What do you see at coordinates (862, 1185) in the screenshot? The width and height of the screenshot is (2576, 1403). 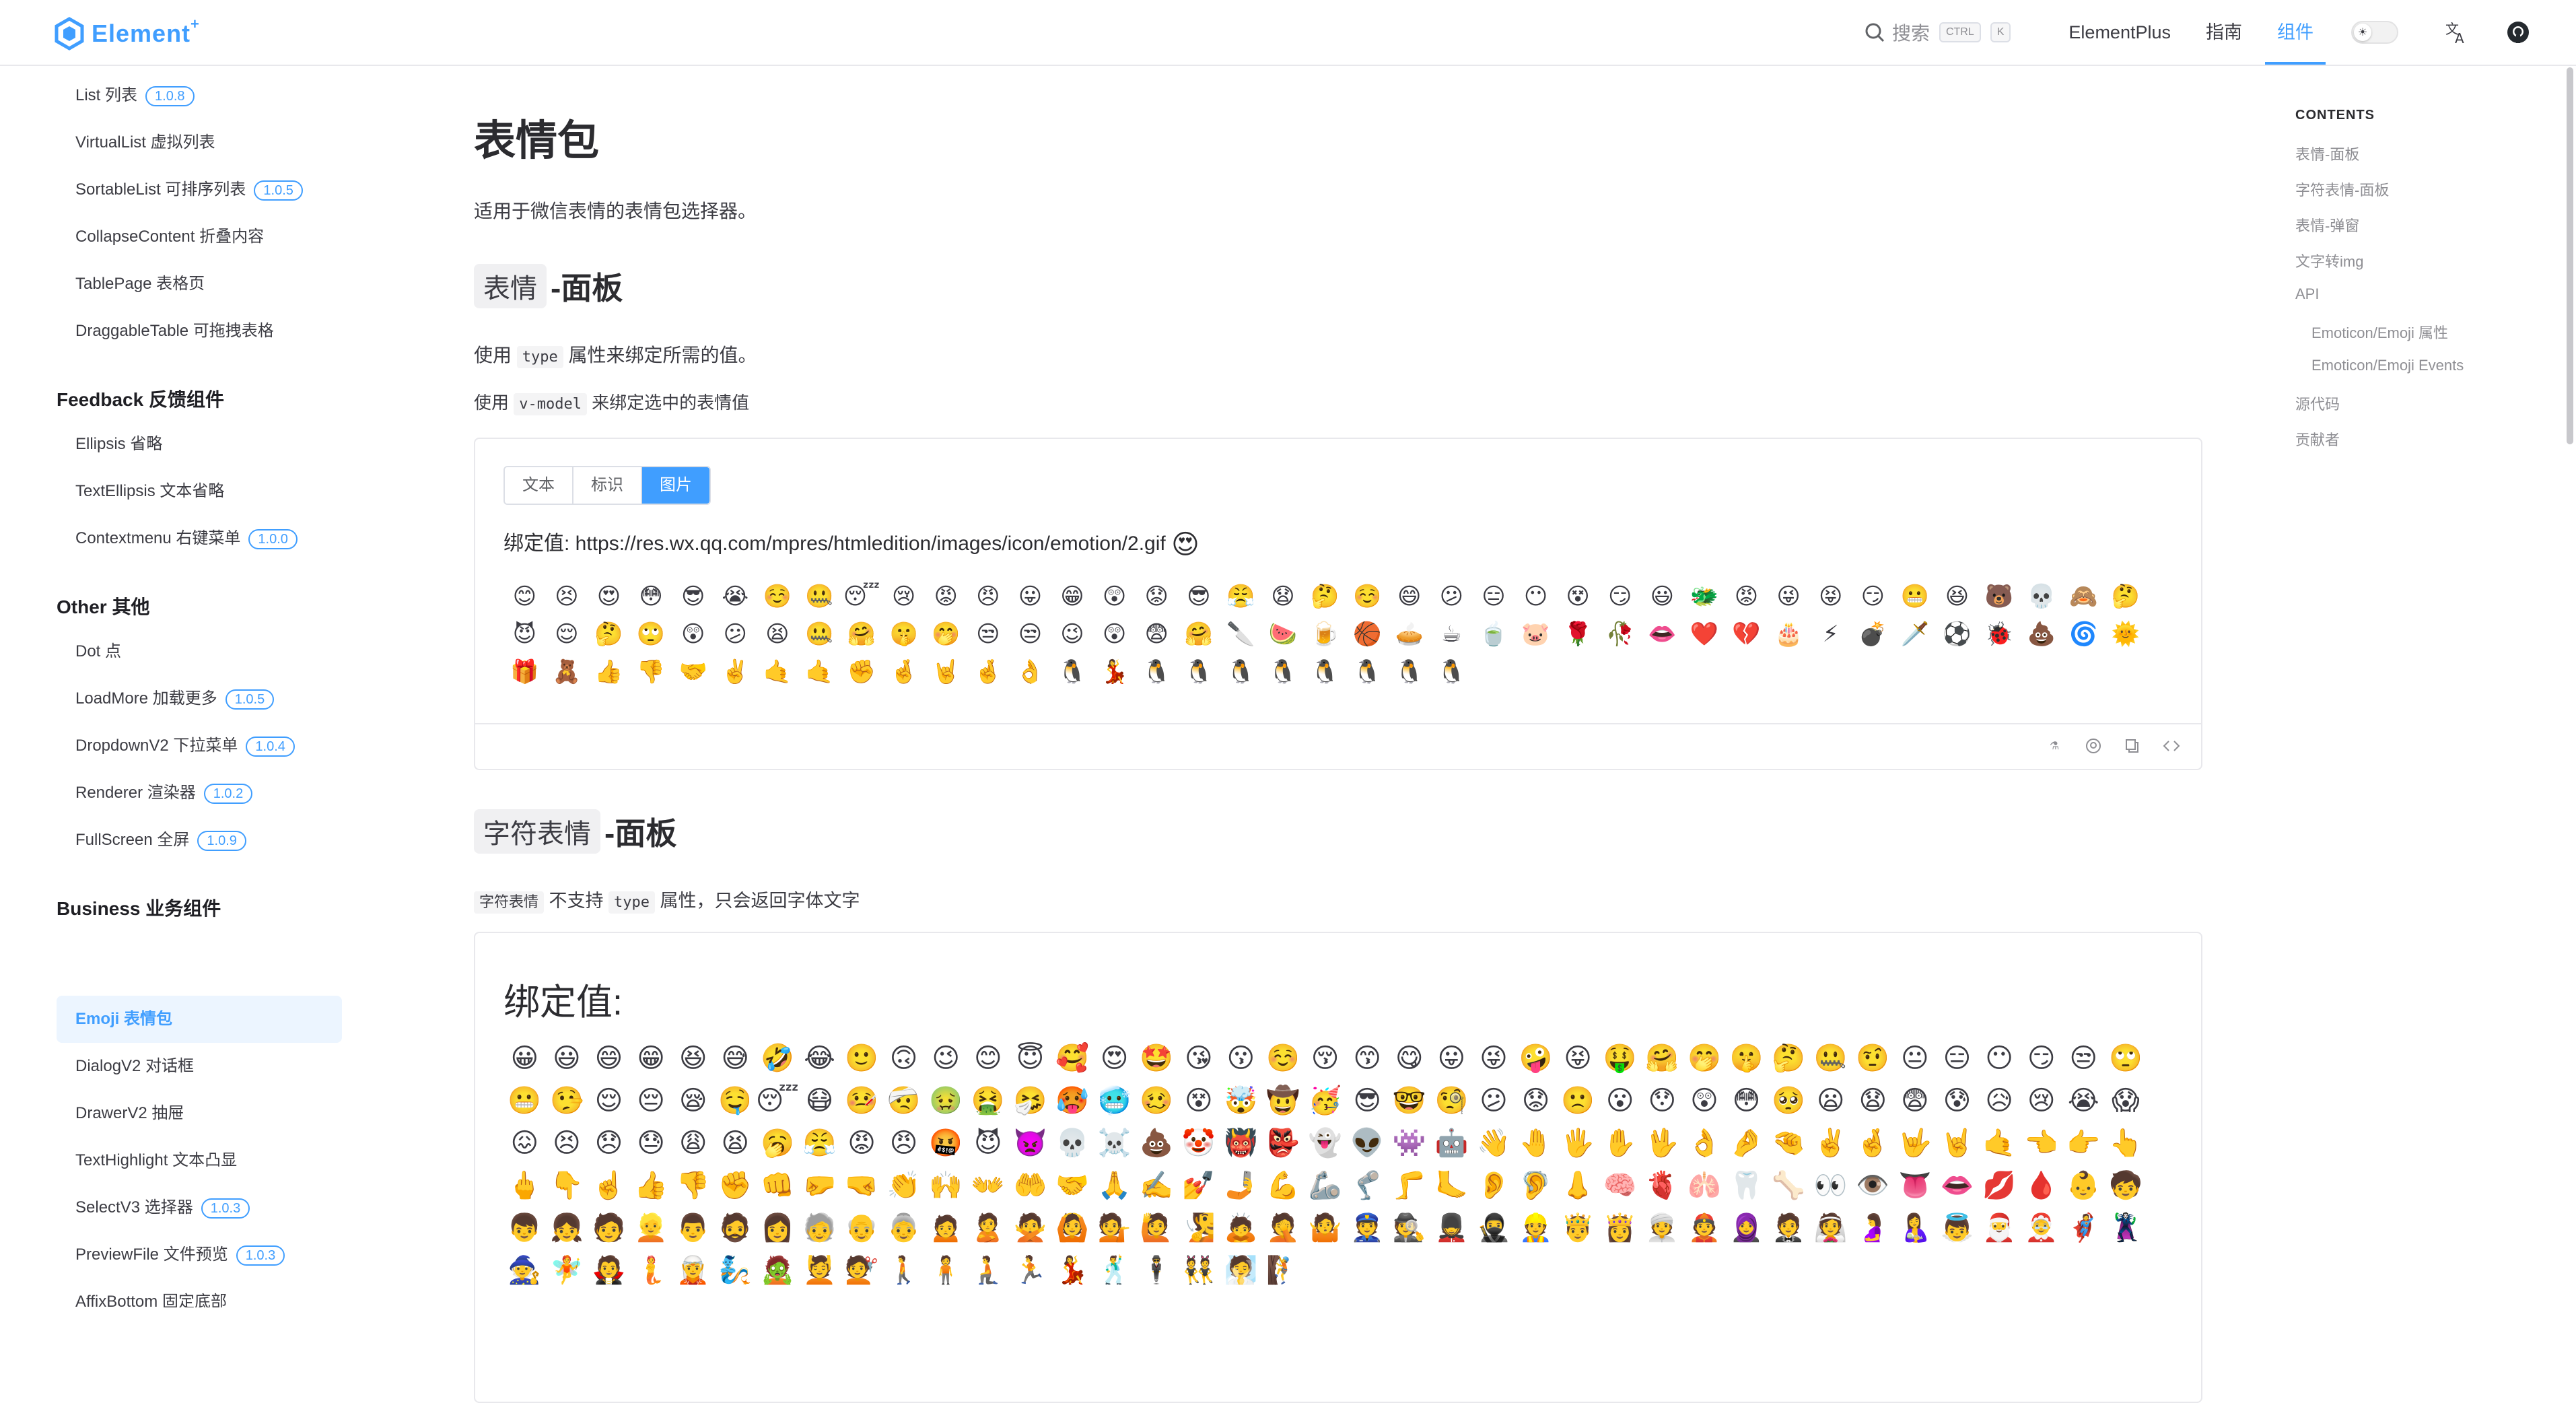 I see `emoji-item: 🤜` at bounding box center [862, 1185].